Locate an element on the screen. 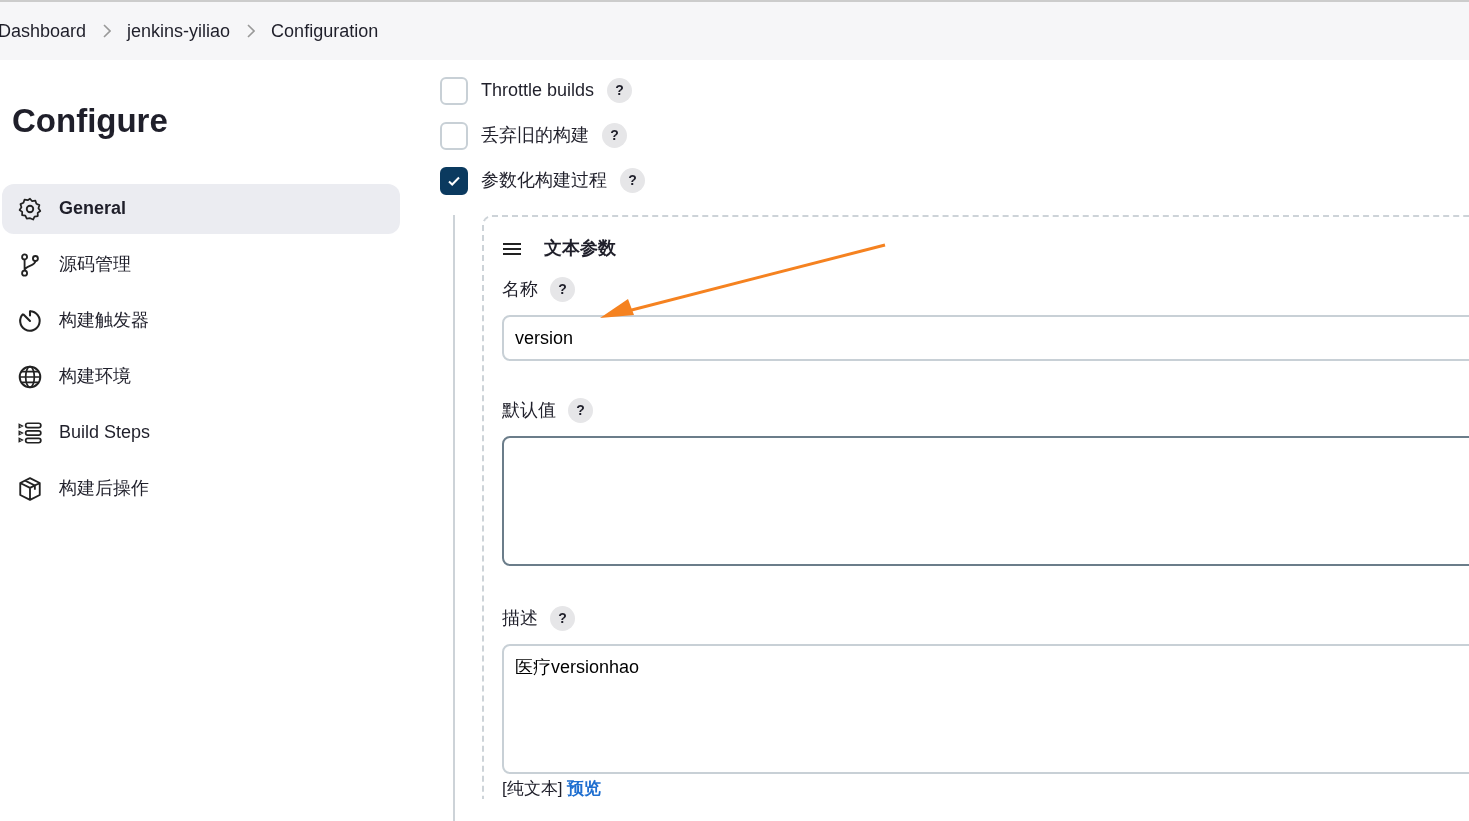 This screenshot has height=821, width=1469. parameter-title: 文本参数 is located at coordinates (580, 248).